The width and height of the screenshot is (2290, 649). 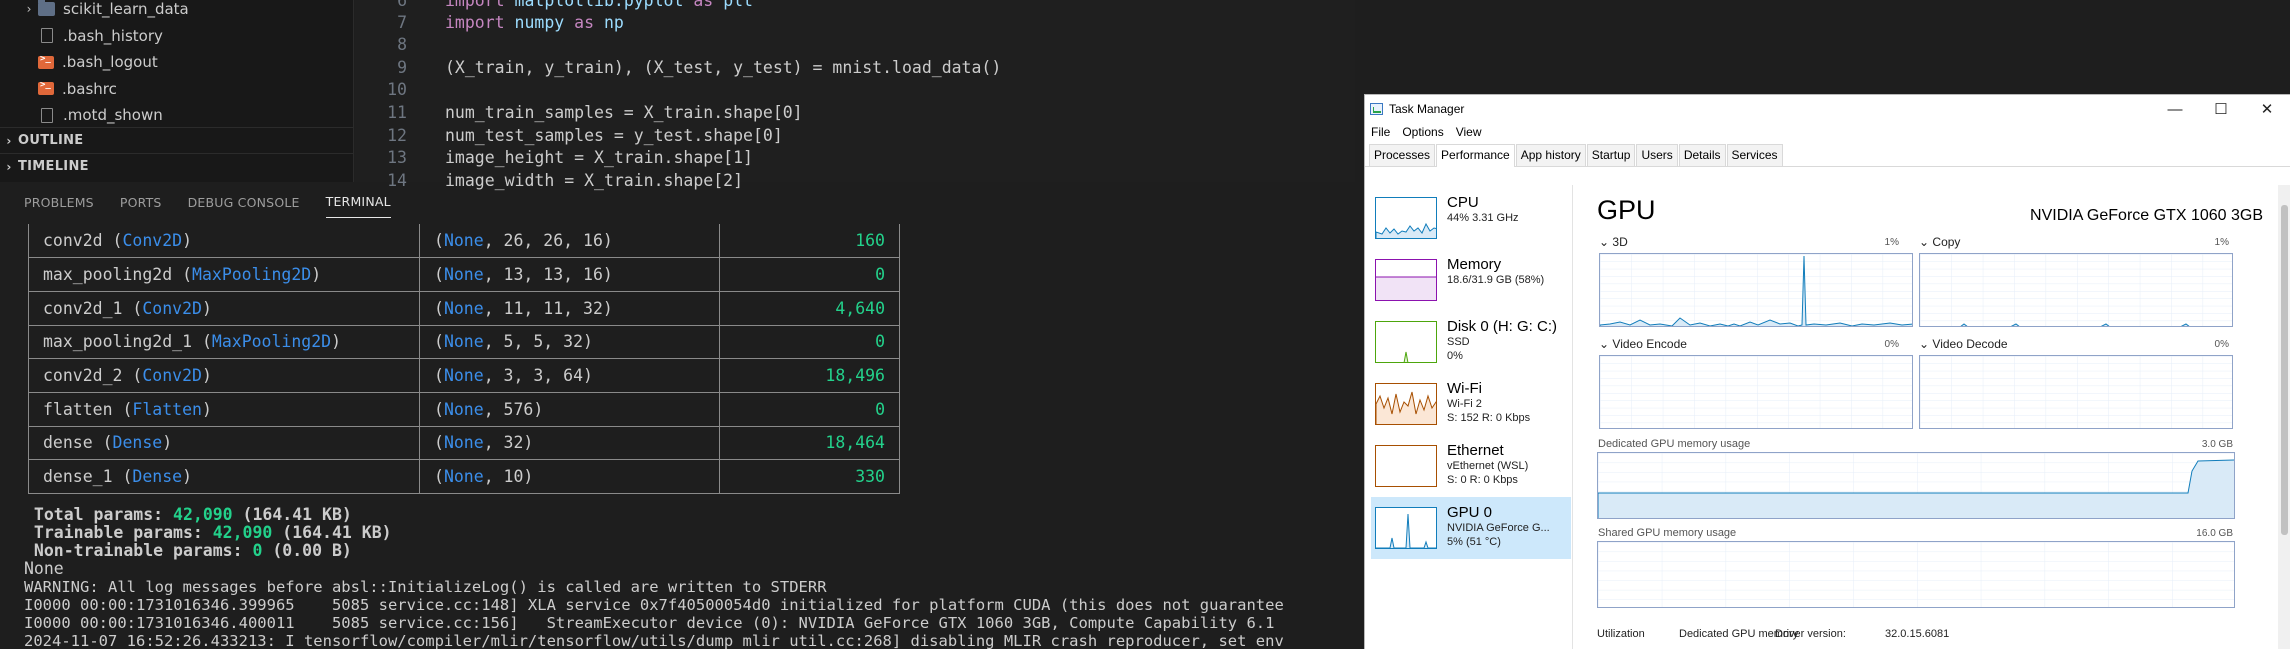 I want to click on sidebar-item-detail: 5% (51 °C), so click(x=1474, y=542).